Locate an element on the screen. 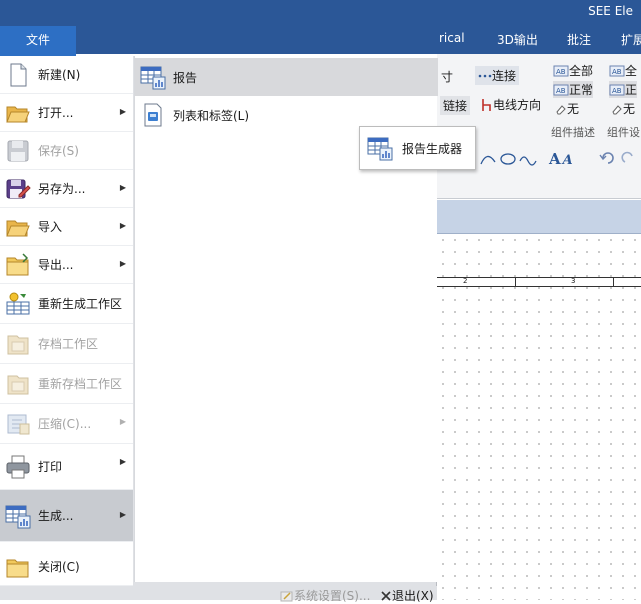 The image size is (641, 604). exit-label: 退出(X) is located at coordinates (413, 596).